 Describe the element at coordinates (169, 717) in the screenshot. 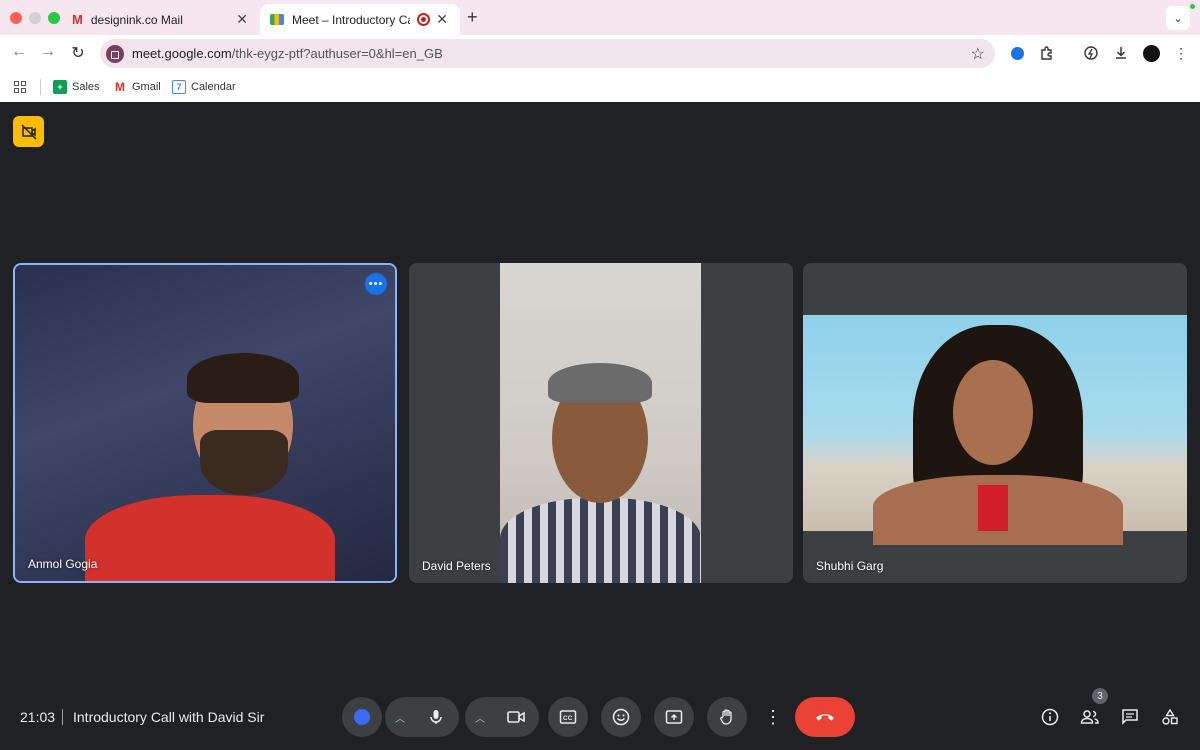

I see `meeting-title: Introductory Call with David Sir` at that location.